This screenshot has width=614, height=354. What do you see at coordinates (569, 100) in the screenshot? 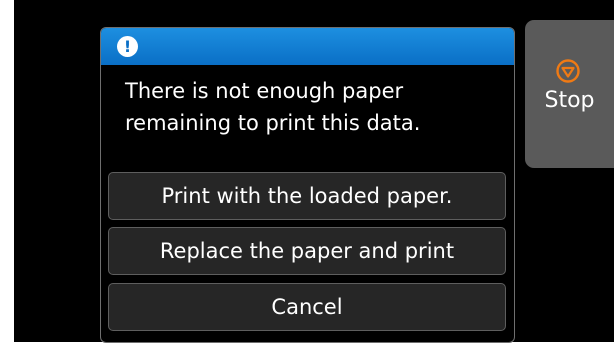
I see `stop-label: Stop` at bounding box center [569, 100].